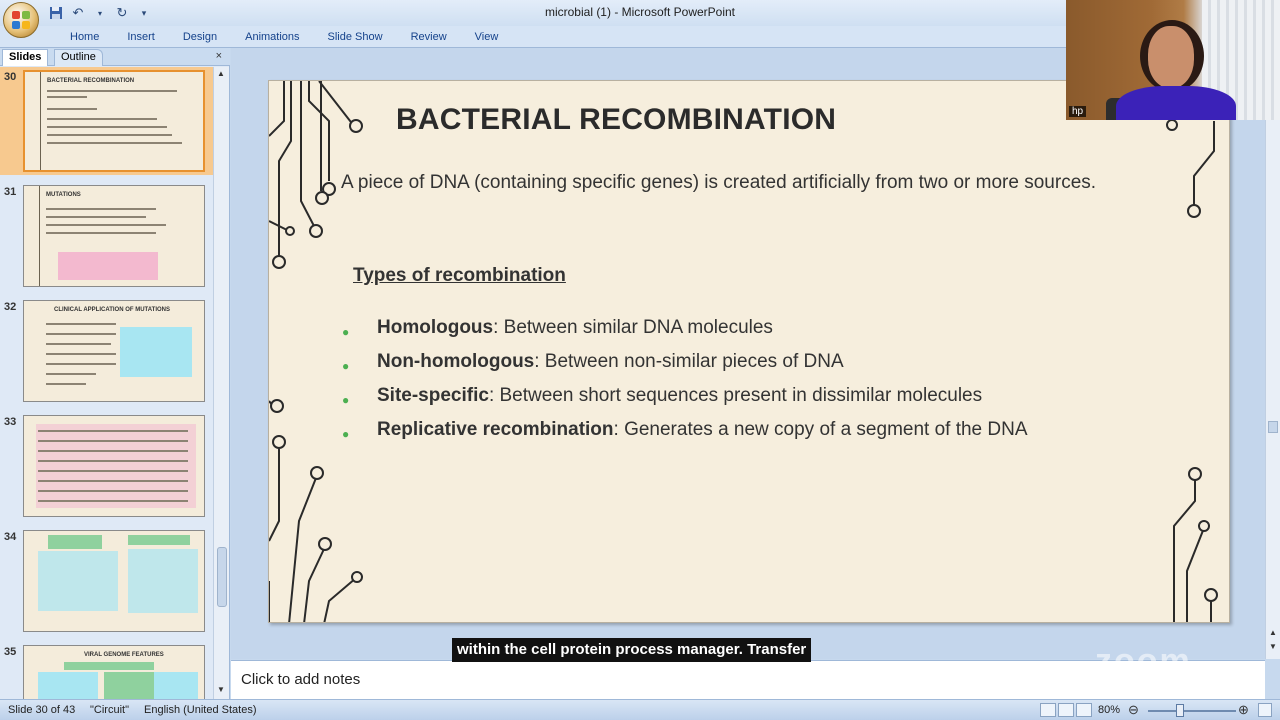 Image resolution: width=1280 pixels, height=720 pixels. Describe the element at coordinates (1048, 710) in the screenshot. I see `normal-view-icon` at that location.